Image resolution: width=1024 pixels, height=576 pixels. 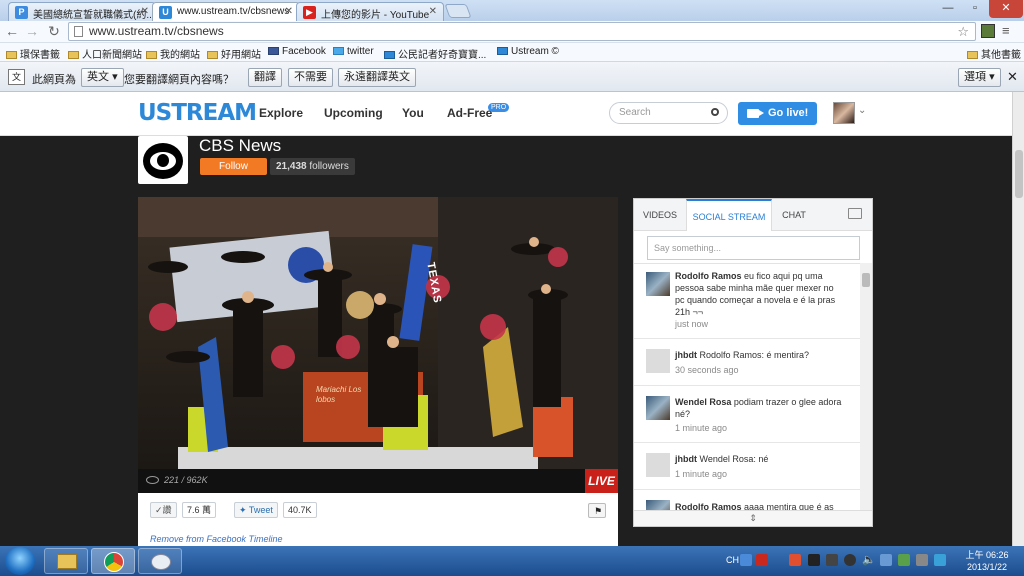 What do you see at coordinates (979, 77) in the screenshot?
I see `options-button: 選項 ▾` at bounding box center [979, 77].